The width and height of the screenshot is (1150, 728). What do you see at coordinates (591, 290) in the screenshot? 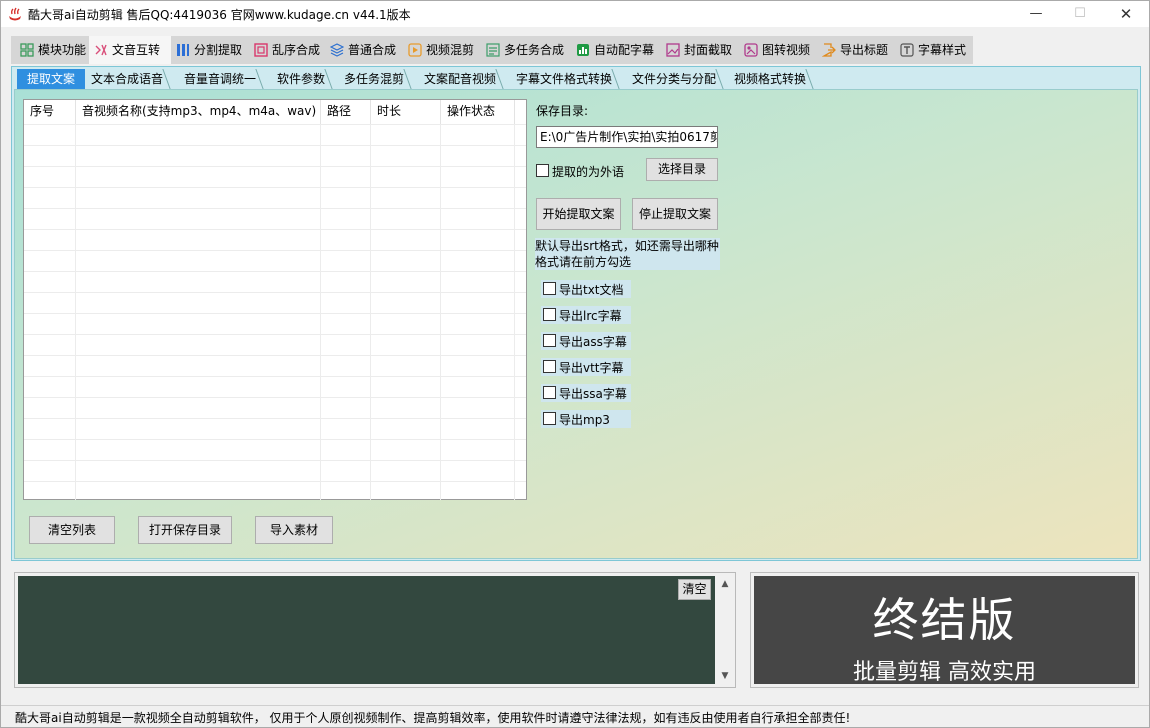
I see `option-label: 导出txt文档` at bounding box center [591, 290].